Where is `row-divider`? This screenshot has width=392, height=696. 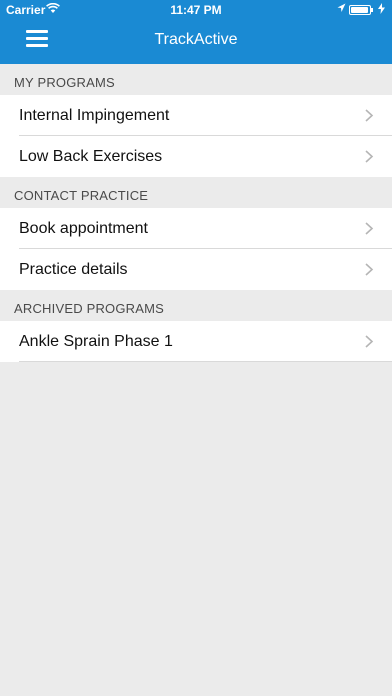
row-divider is located at coordinates (205, 361).